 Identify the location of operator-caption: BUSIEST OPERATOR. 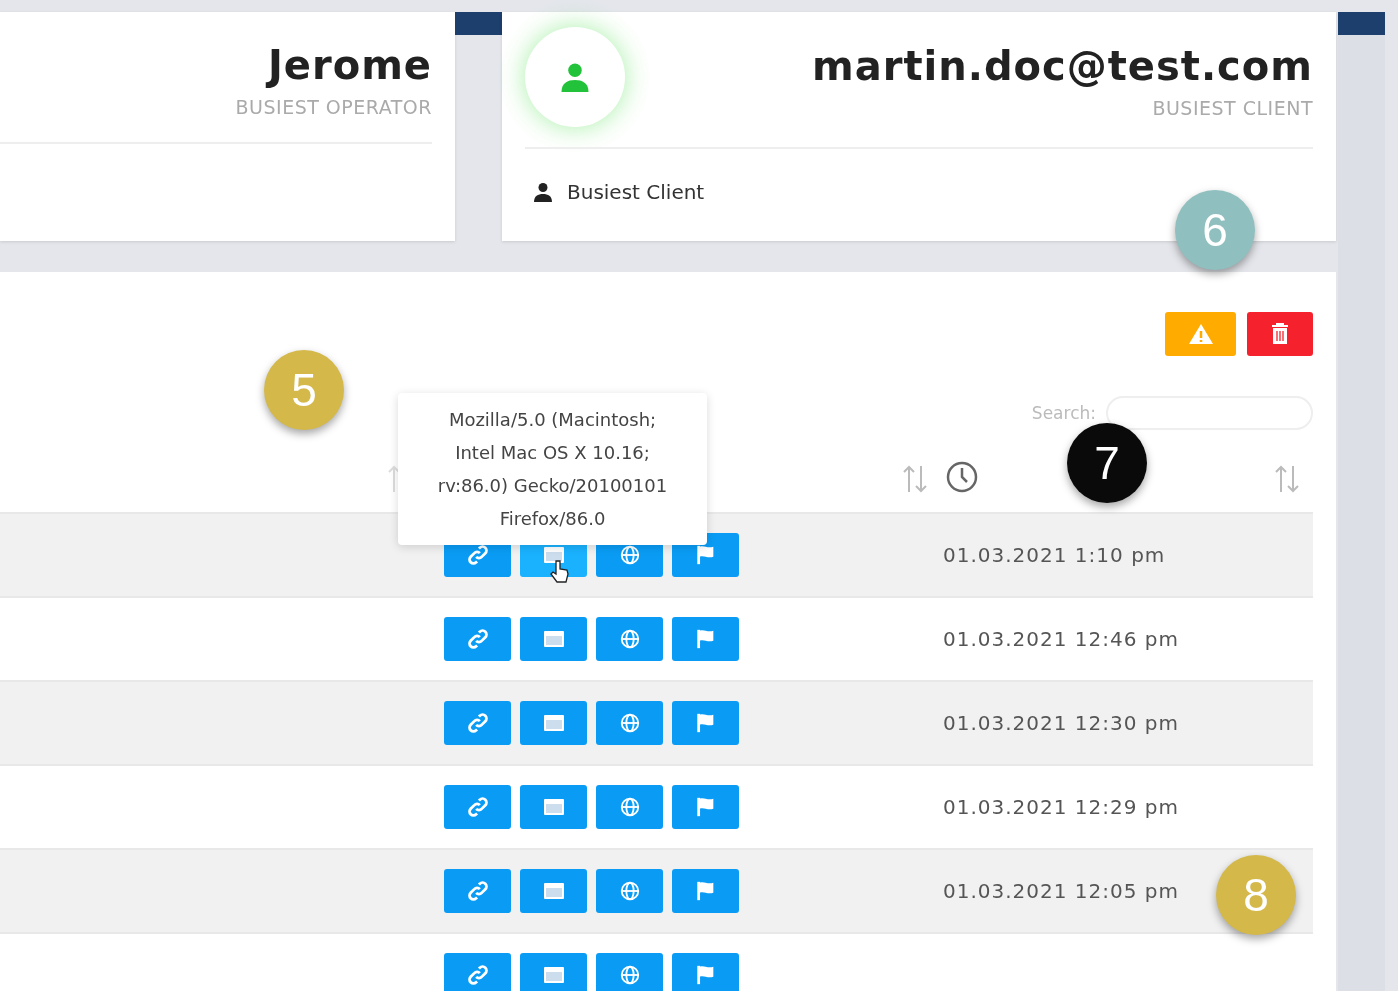
(333, 107).